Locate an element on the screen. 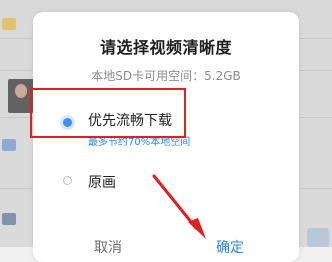 This screenshot has width=332, height=262. storage-available-text: 本地SD卡可用空间：5.2GB is located at coordinates (166, 76).